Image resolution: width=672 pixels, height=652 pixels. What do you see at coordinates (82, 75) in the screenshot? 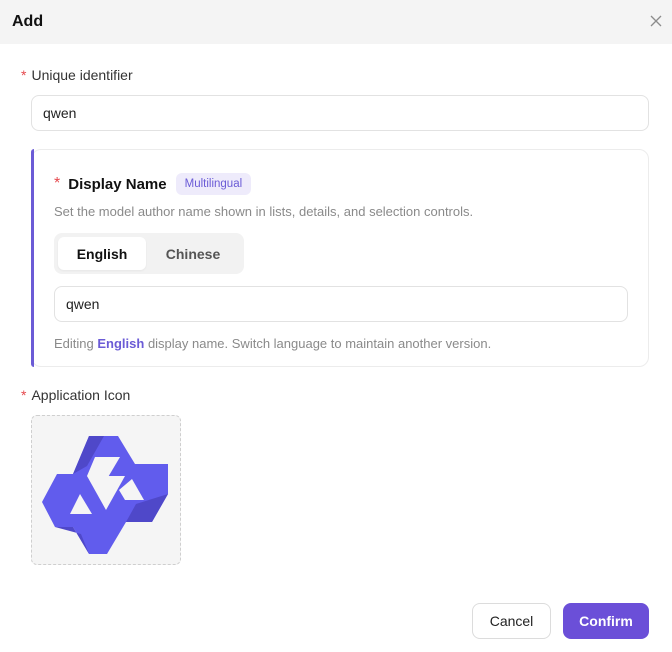
I see `unique-identifier-label-text: Unique identifier` at bounding box center [82, 75].